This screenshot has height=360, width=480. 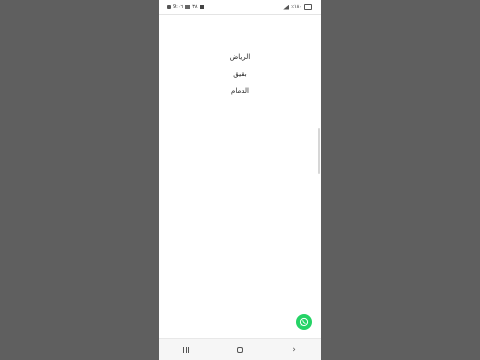 I want to click on status-left: 9:٠٦ ٣٨, so click(x=185, y=7).